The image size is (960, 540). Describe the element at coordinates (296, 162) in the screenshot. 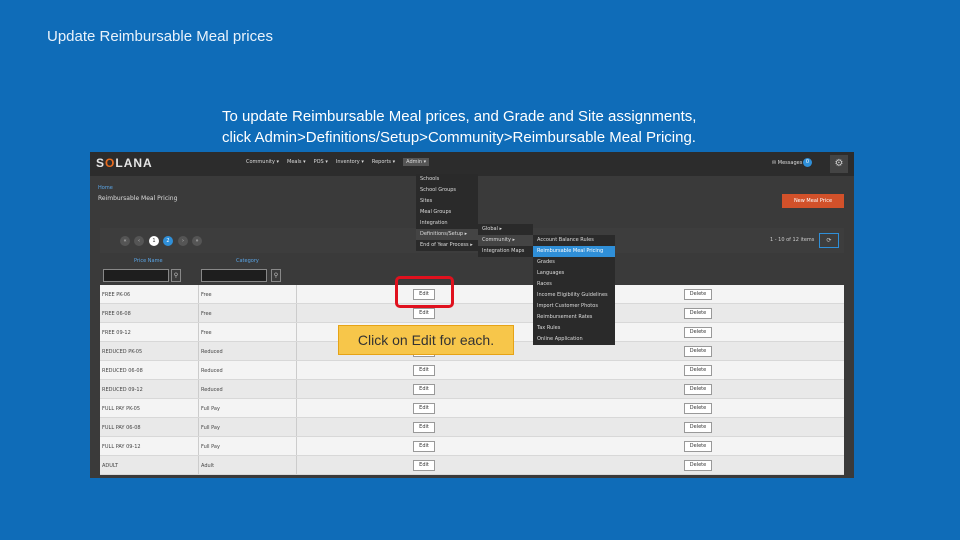

I see `nav-meals: Meals ▾` at that location.